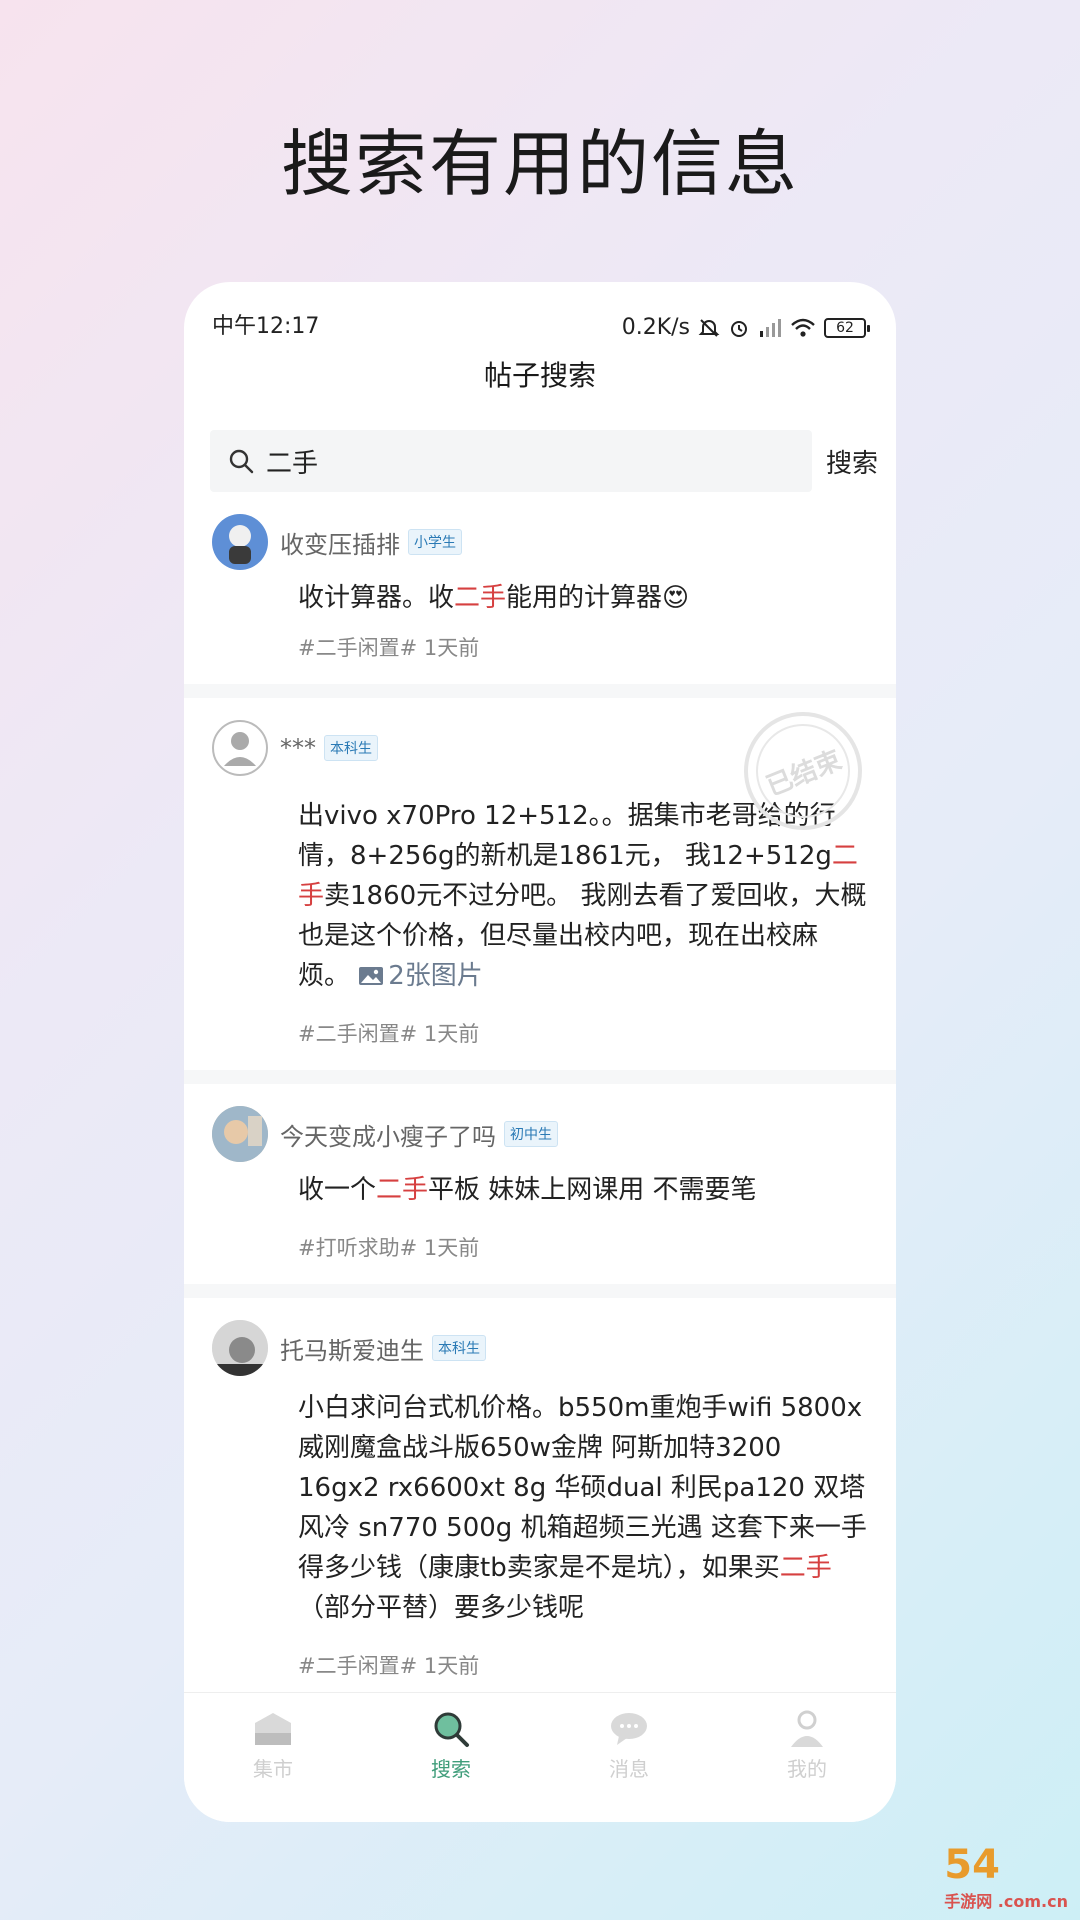 The height and width of the screenshot is (1920, 1080). What do you see at coordinates (357, 1248) in the screenshot?
I see `post-topic-tag: #打听求助#` at bounding box center [357, 1248].